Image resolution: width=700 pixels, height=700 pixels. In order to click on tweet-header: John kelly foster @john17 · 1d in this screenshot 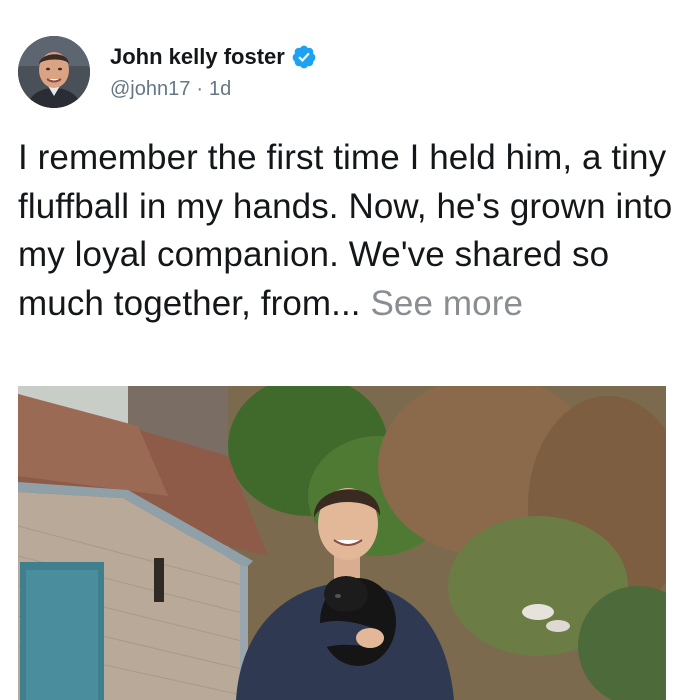, I will do `click(167, 72)`.